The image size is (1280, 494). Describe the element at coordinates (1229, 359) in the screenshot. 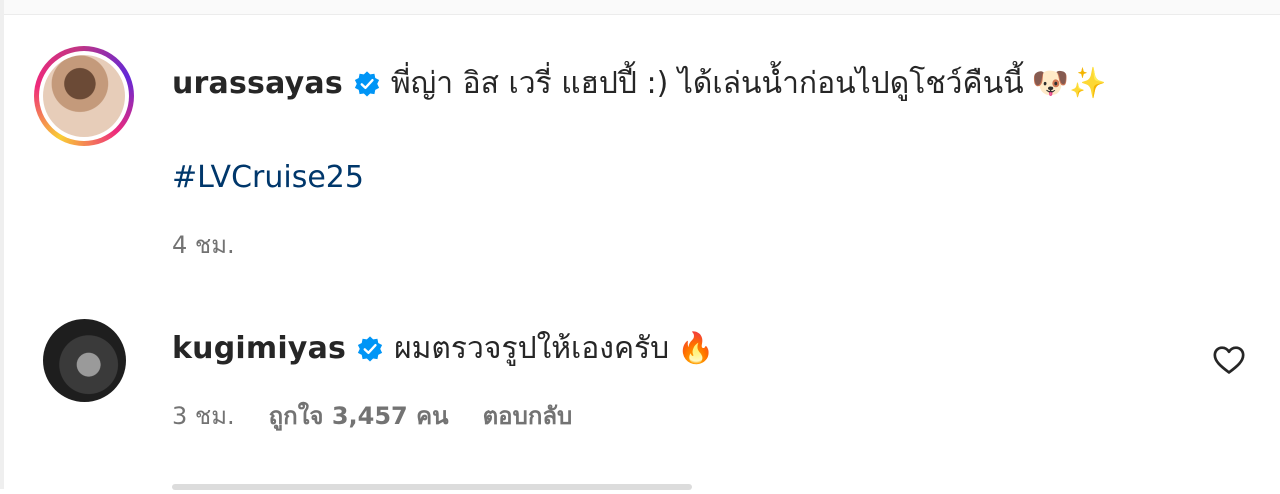

I see `heart-outline-icon` at that location.